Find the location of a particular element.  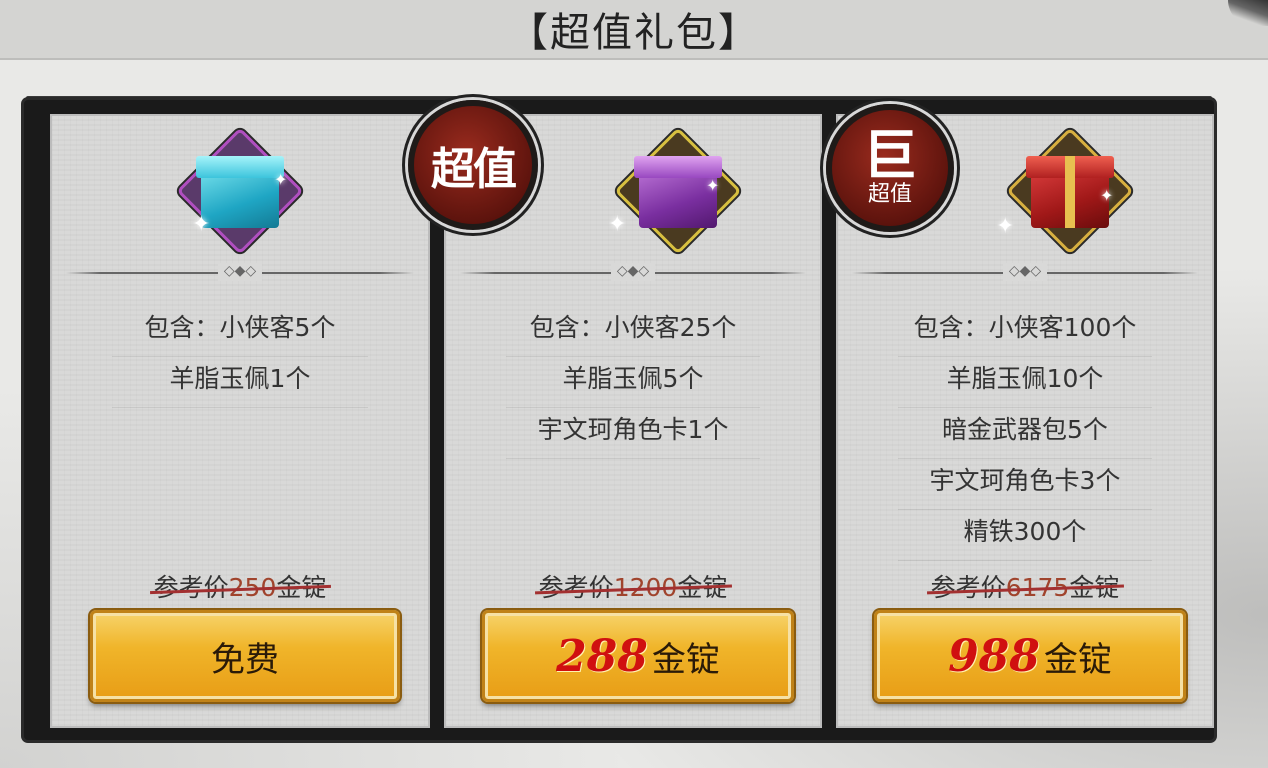

buy-288-button: 288 金锭 is located at coordinates (638, 656).